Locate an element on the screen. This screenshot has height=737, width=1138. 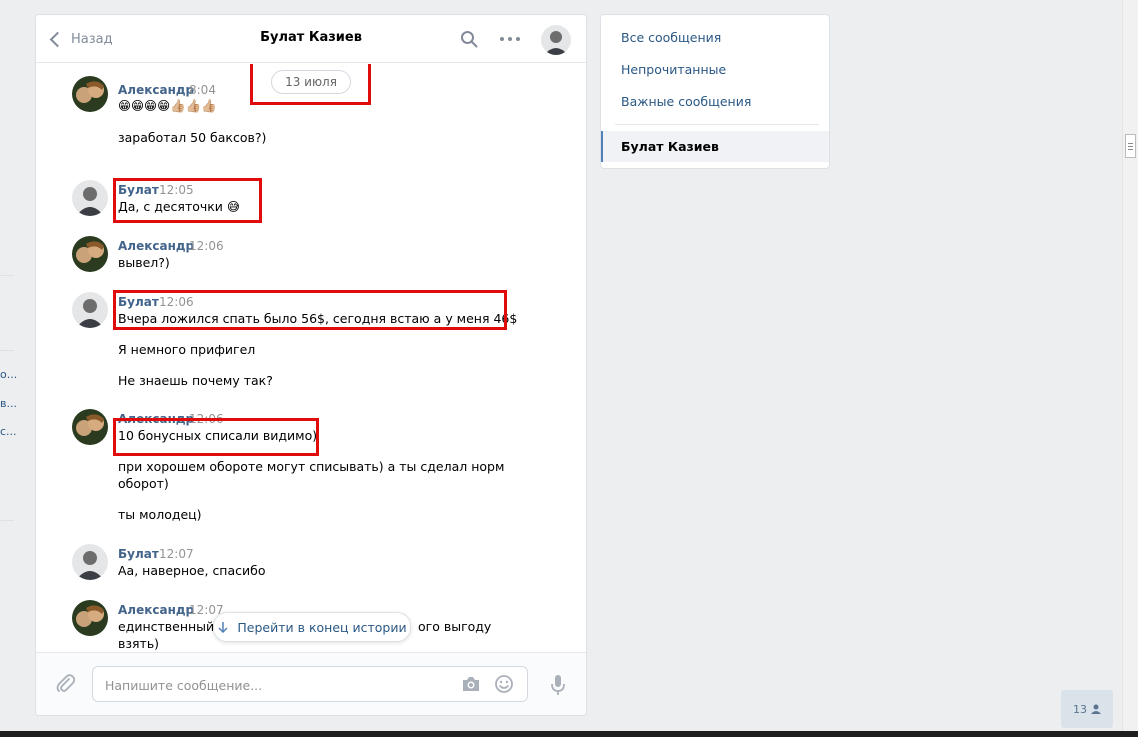
arrow-down-icon is located at coordinates (223, 627).